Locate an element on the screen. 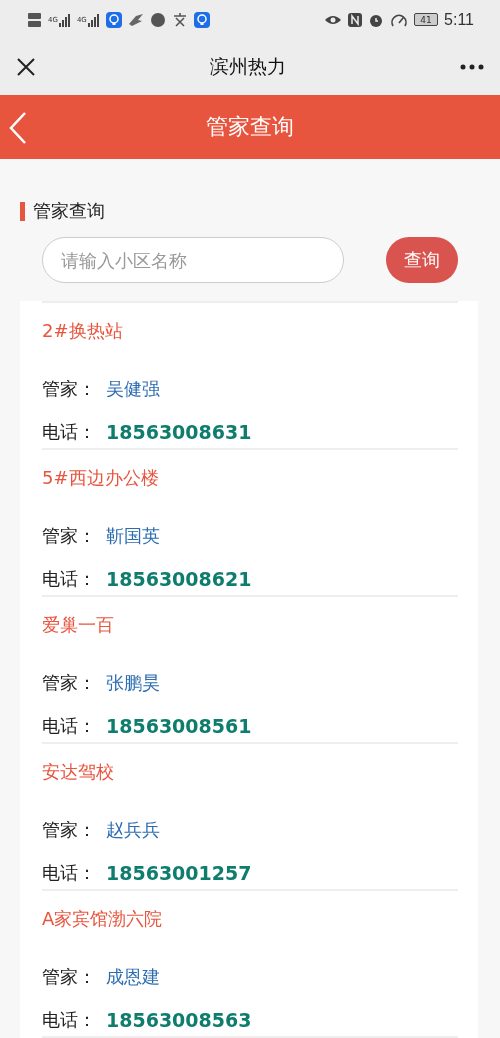  manager-name: 靳国英 is located at coordinates (133, 536).